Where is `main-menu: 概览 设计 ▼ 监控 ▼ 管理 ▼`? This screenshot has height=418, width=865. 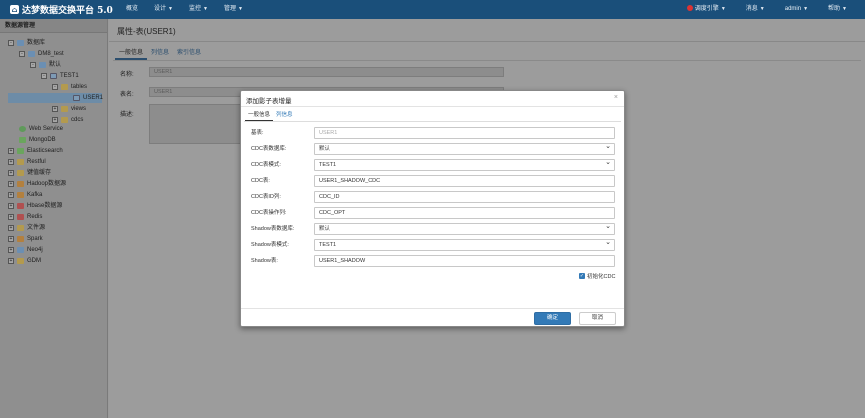 main-menu: 概览 设计 ▼ 监控 ▼ 管理 ▼ is located at coordinates (184, 9).